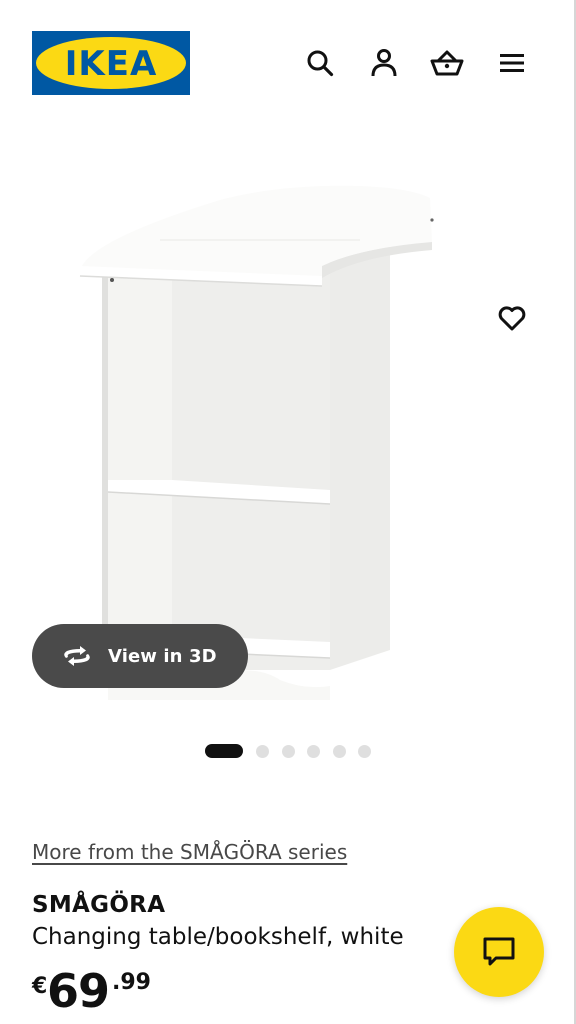 This screenshot has height=1024, width=576. I want to click on search-icon, so click(320, 63).